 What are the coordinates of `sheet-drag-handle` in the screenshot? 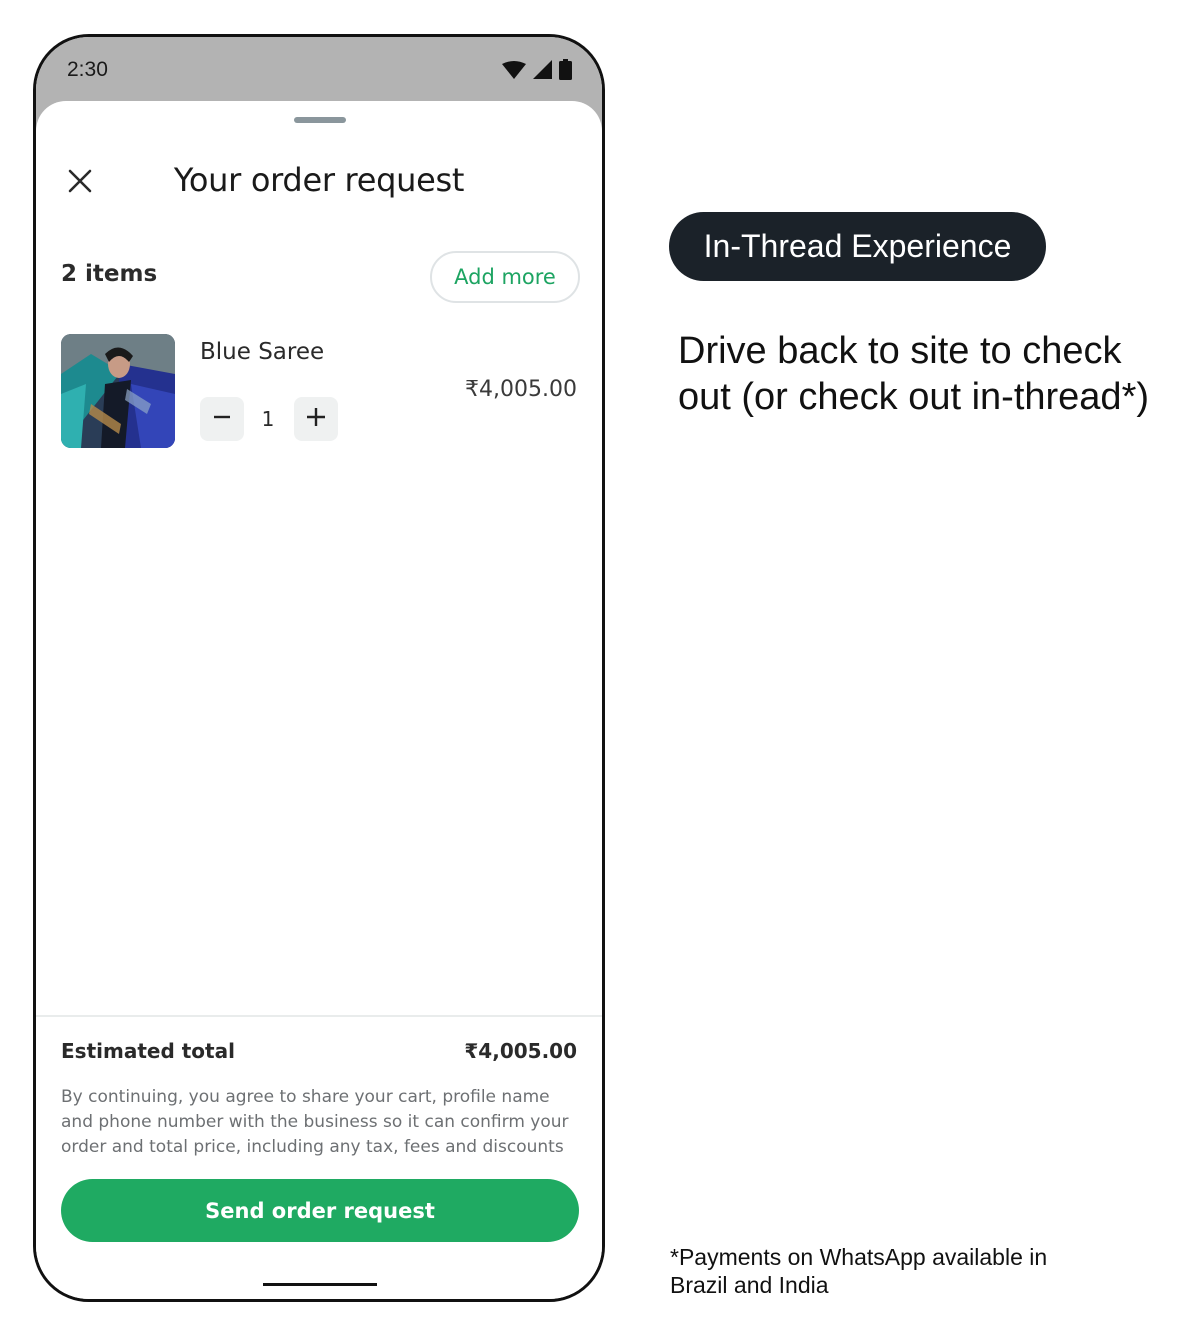 It's located at (320, 120).